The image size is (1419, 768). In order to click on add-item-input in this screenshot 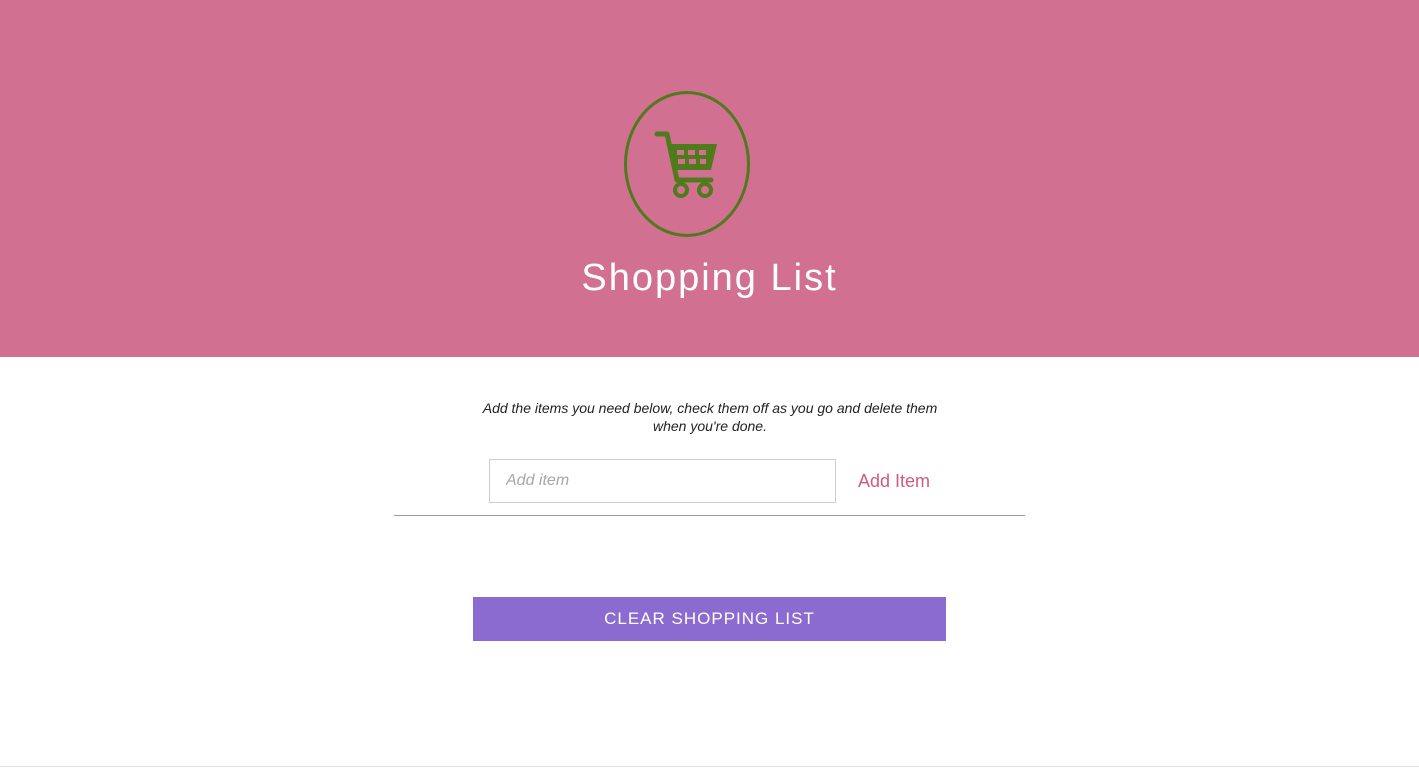, I will do `click(662, 481)`.